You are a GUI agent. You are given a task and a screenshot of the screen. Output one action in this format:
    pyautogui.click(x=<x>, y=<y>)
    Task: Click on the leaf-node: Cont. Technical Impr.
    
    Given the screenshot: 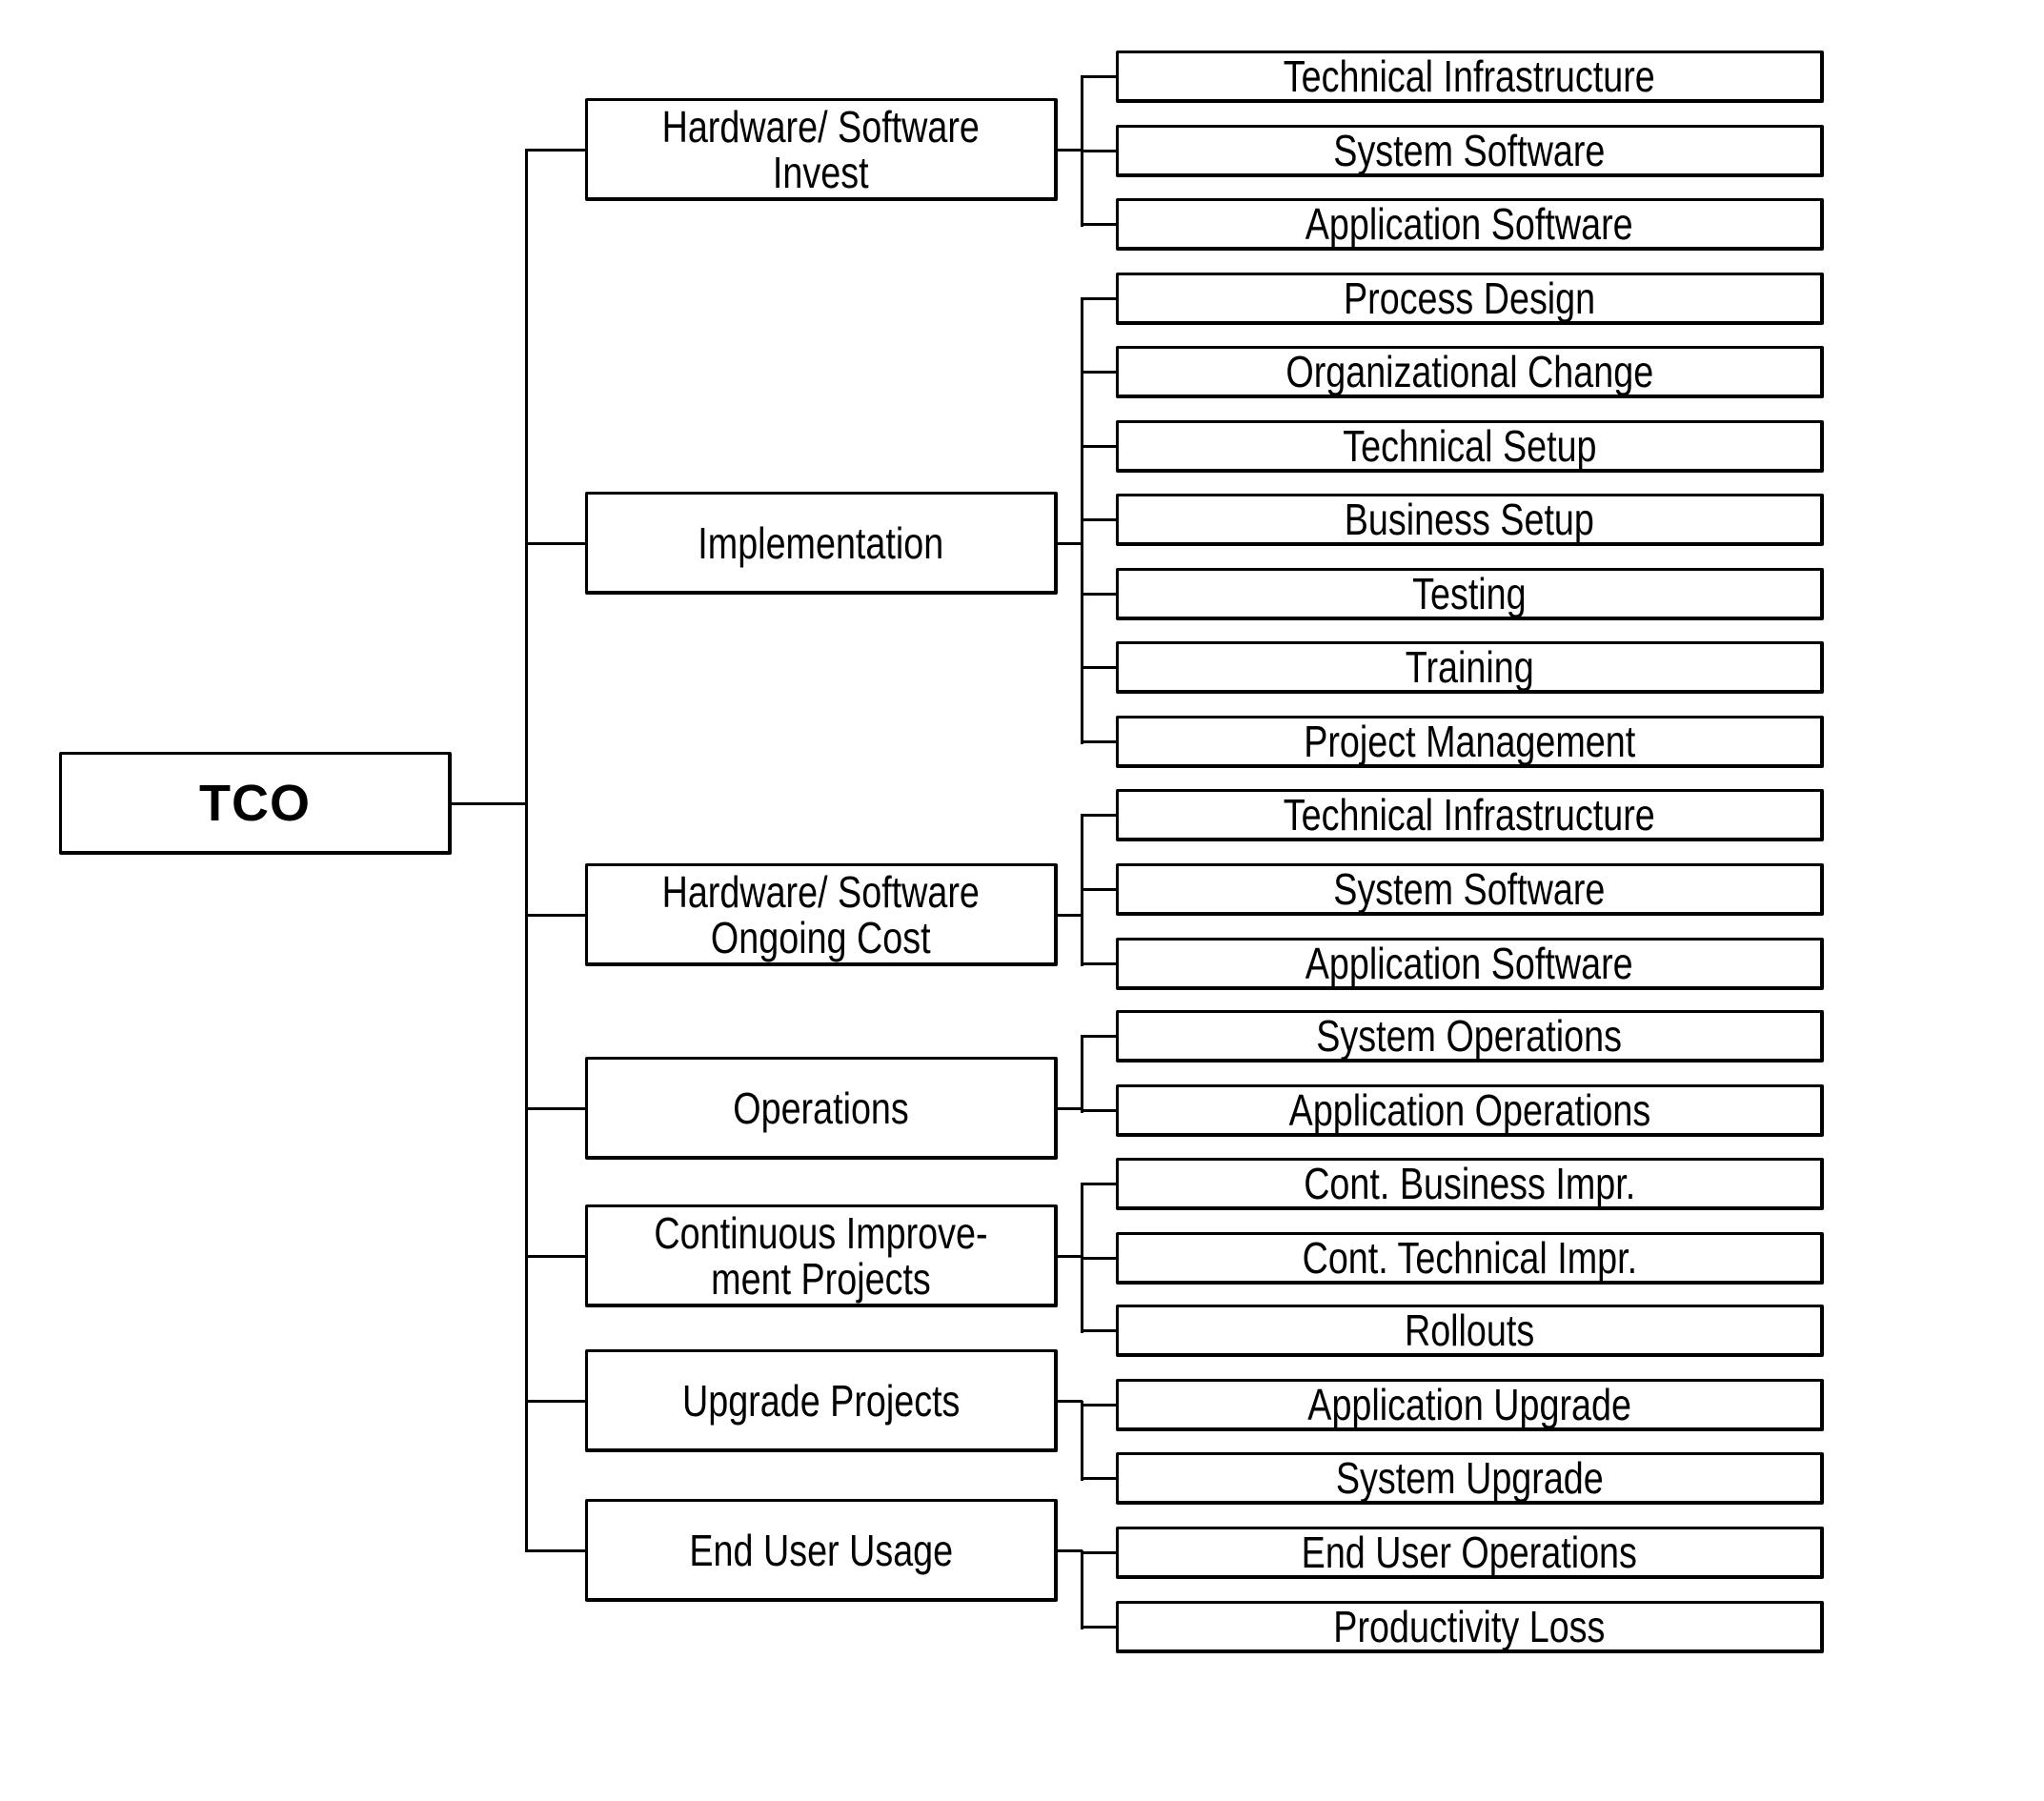 What is the action you would take?
    pyautogui.click(x=1470, y=1258)
    